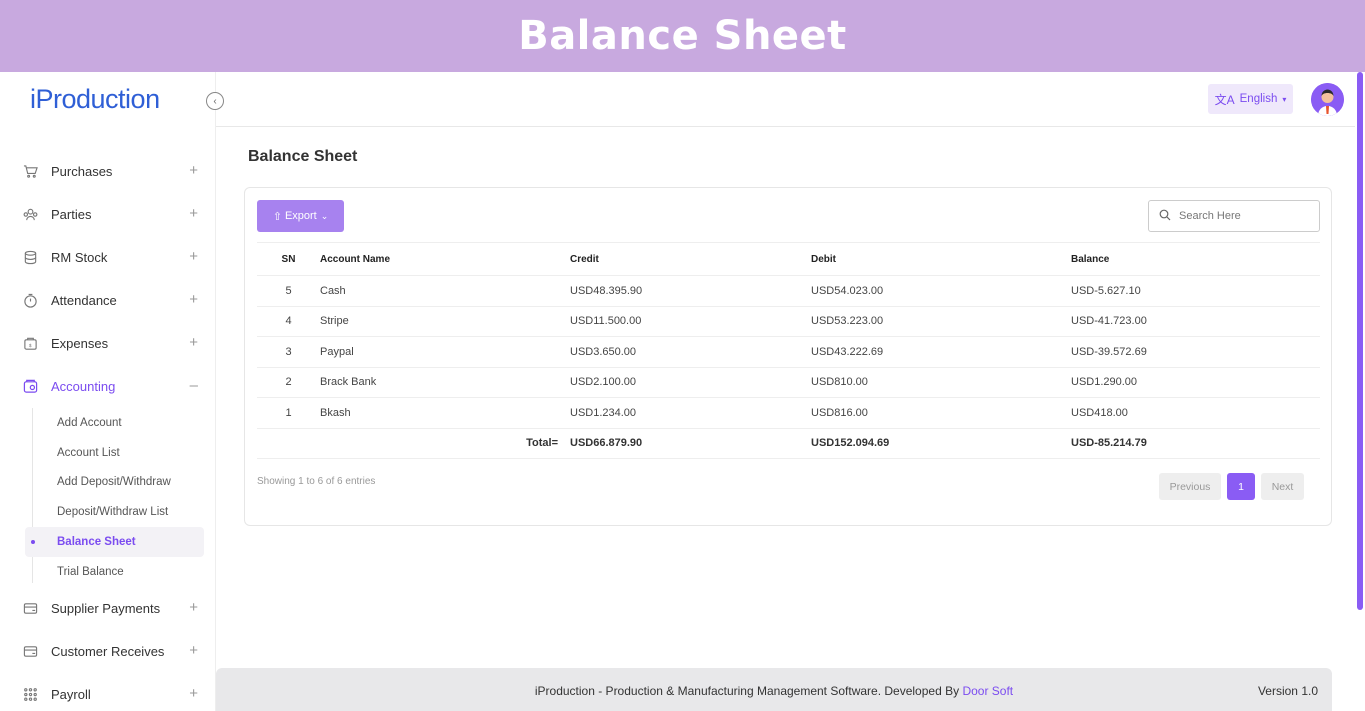 The image size is (1365, 711). What do you see at coordinates (277, 216) in the screenshot?
I see `upload-icon: ⇧` at bounding box center [277, 216].